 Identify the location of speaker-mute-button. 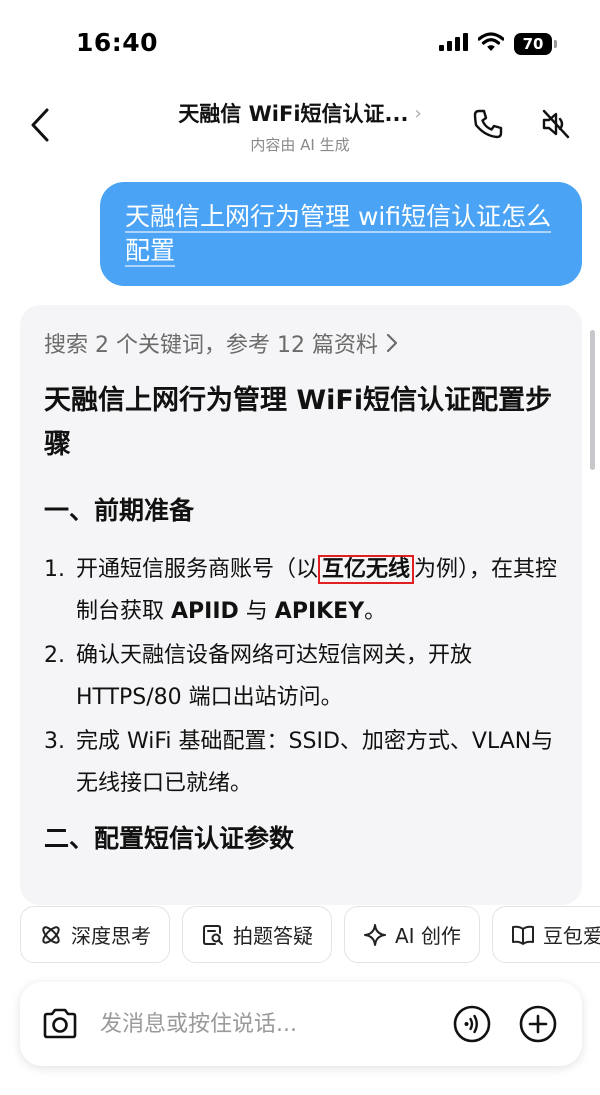
(556, 124).